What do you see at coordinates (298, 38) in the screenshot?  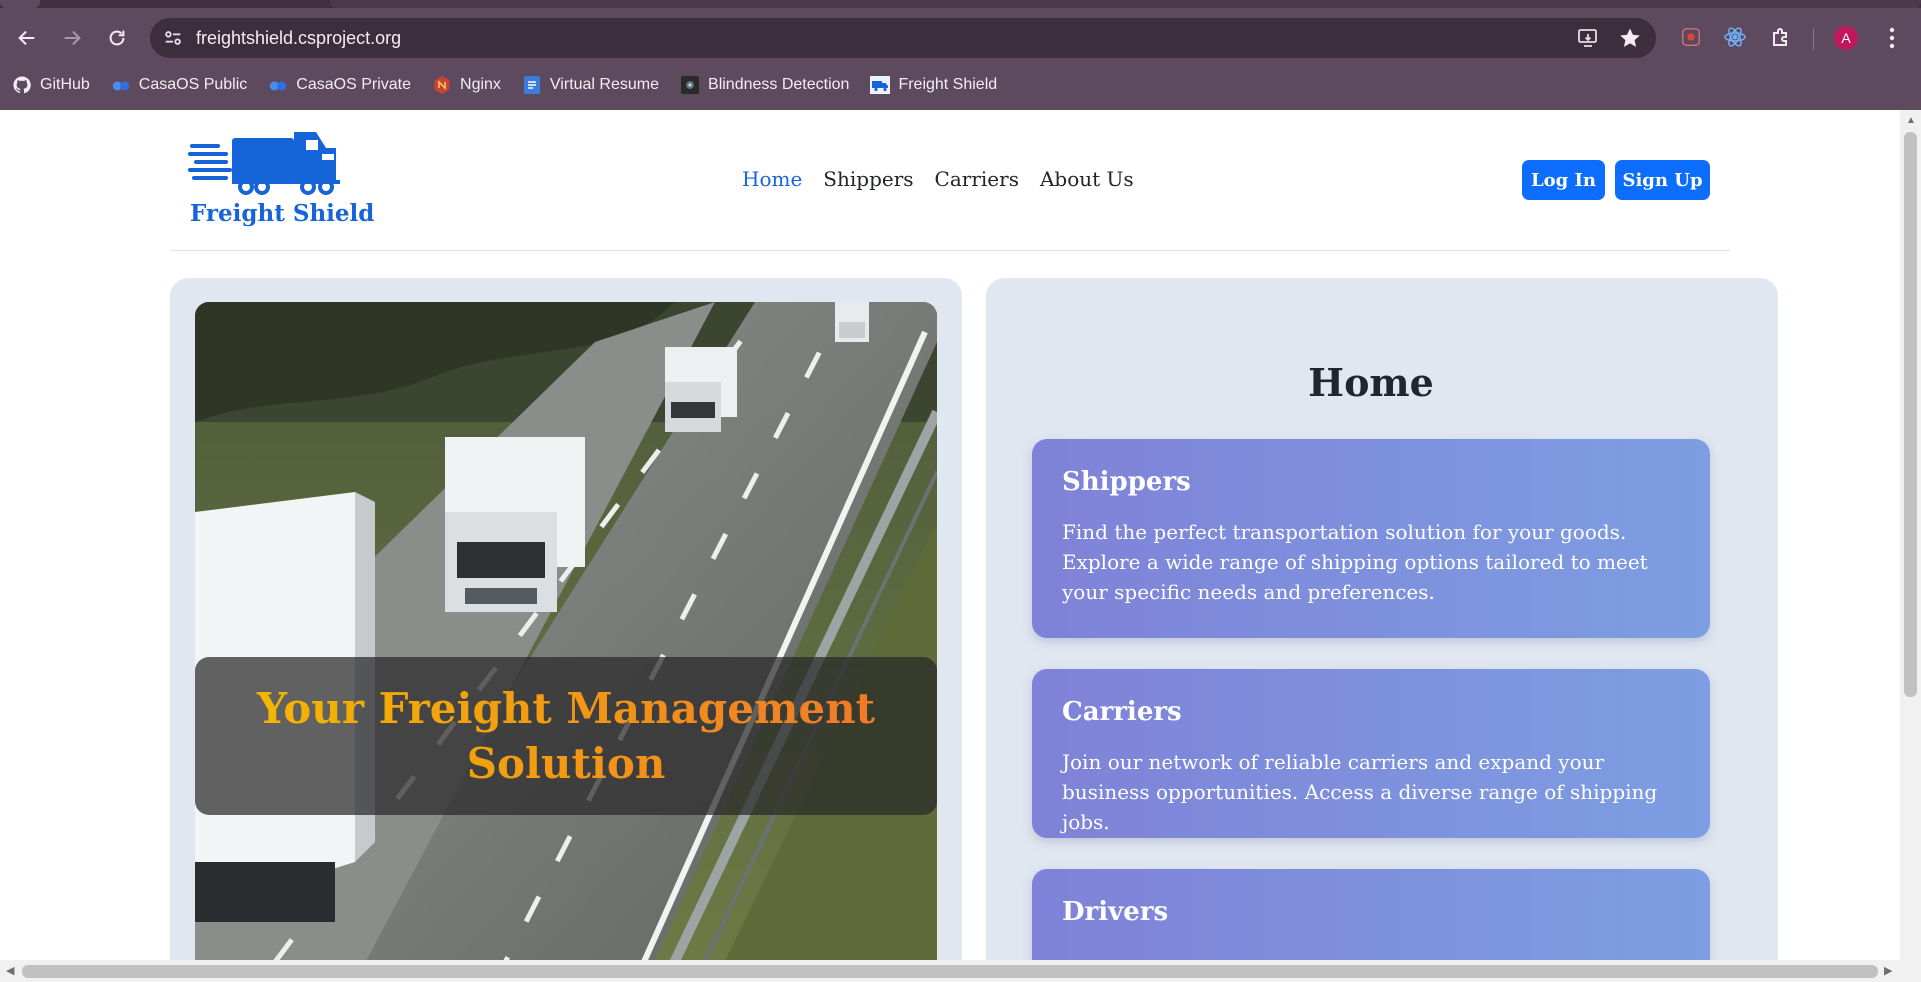 I see `url-text: freightshield.csproject.org` at bounding box center [298, 38].